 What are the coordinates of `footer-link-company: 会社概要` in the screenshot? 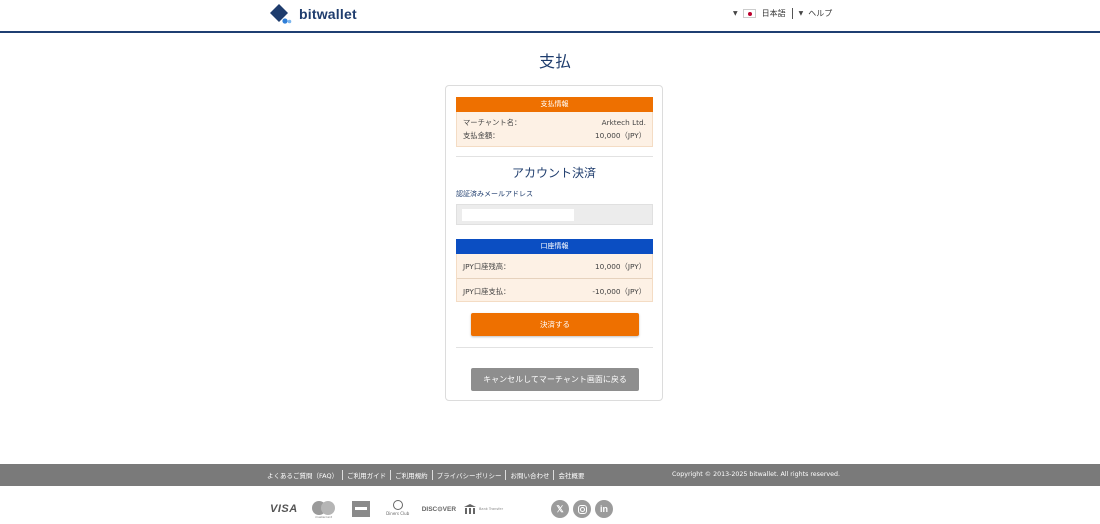 It's located at (571, 475).